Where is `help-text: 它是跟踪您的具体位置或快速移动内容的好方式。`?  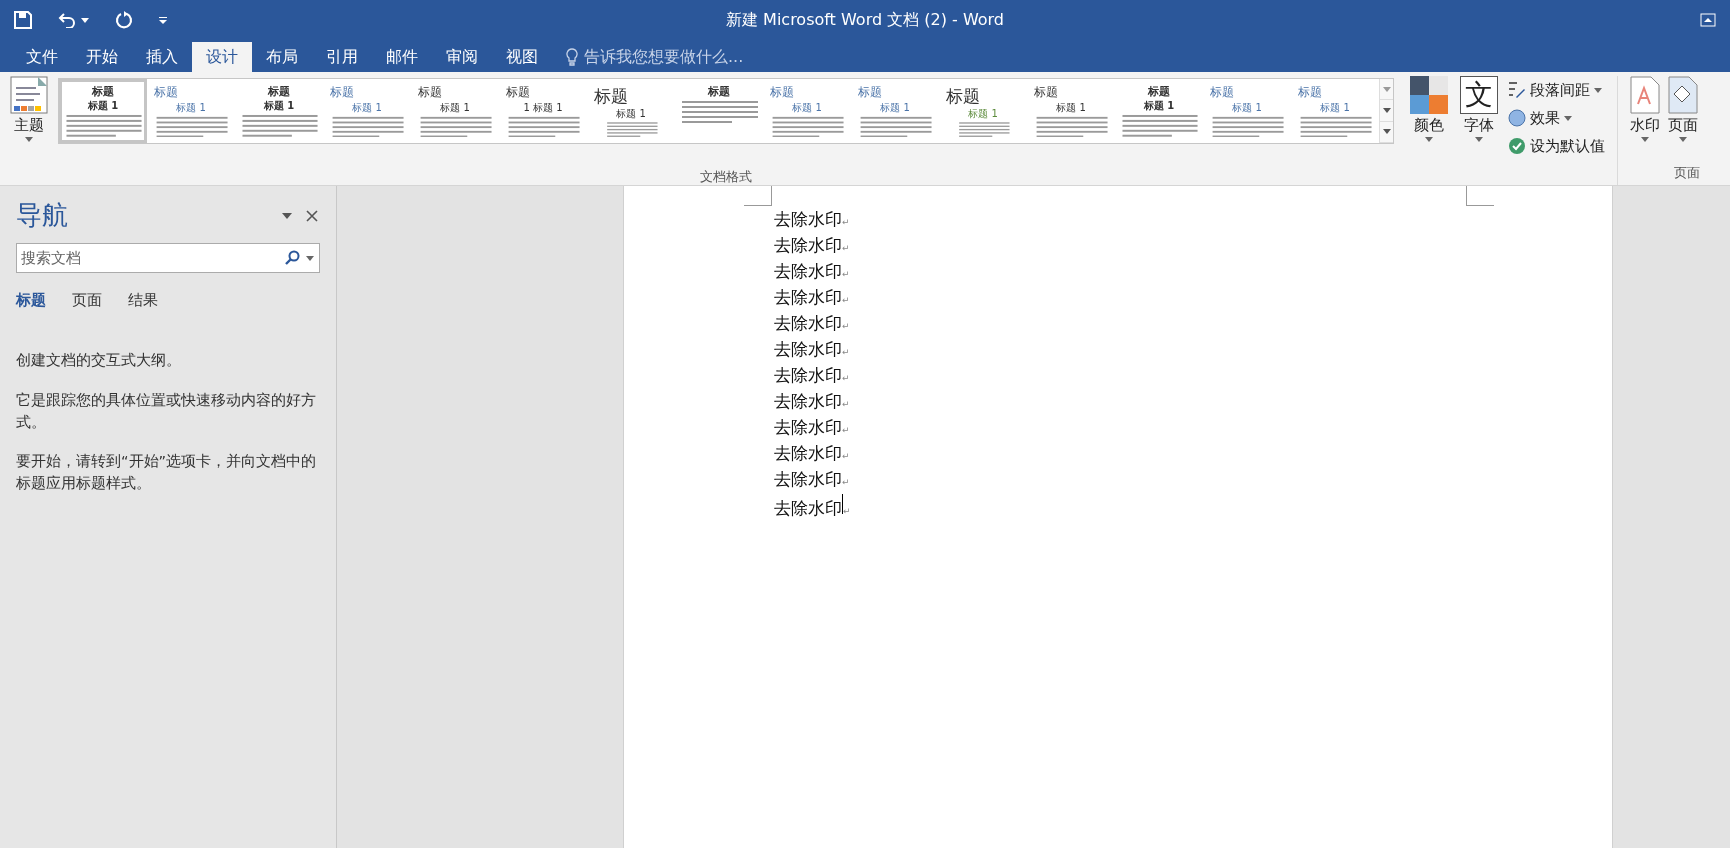
help-text: 它是跟踪您的具体位置或快速移动内容的好方式。 is located at coordinates (166, 411).